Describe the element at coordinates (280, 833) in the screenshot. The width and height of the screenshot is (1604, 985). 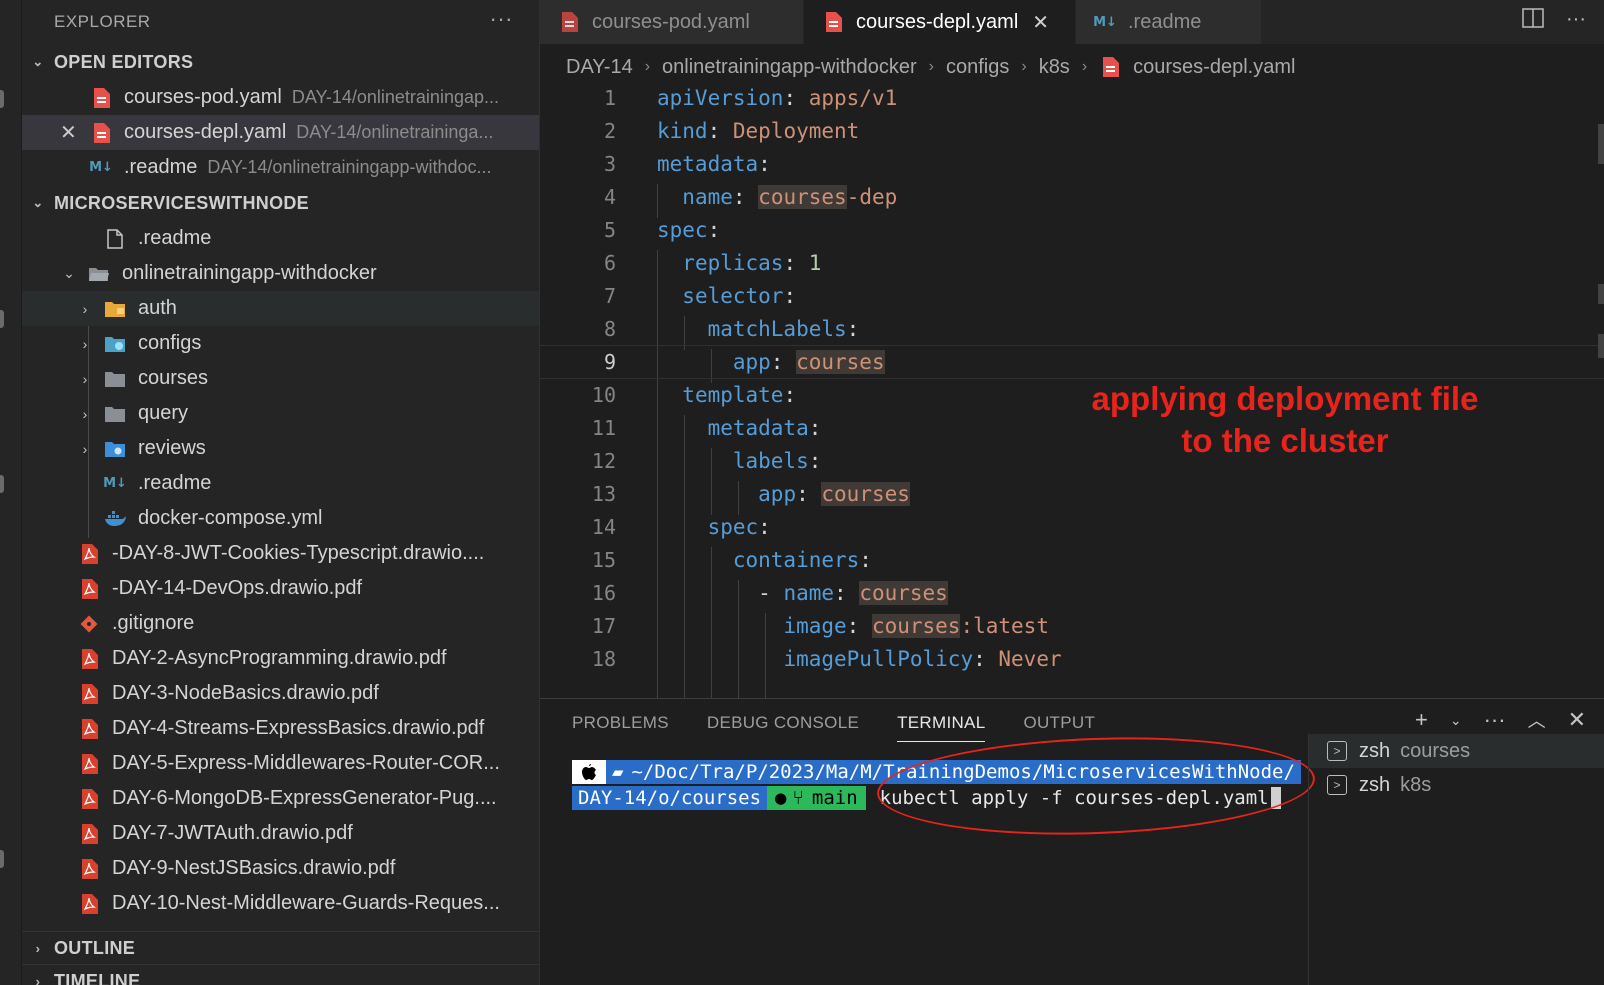
I see `tree-item-file: DAY-7-JWTAuth.drawio.pdf` at that location.